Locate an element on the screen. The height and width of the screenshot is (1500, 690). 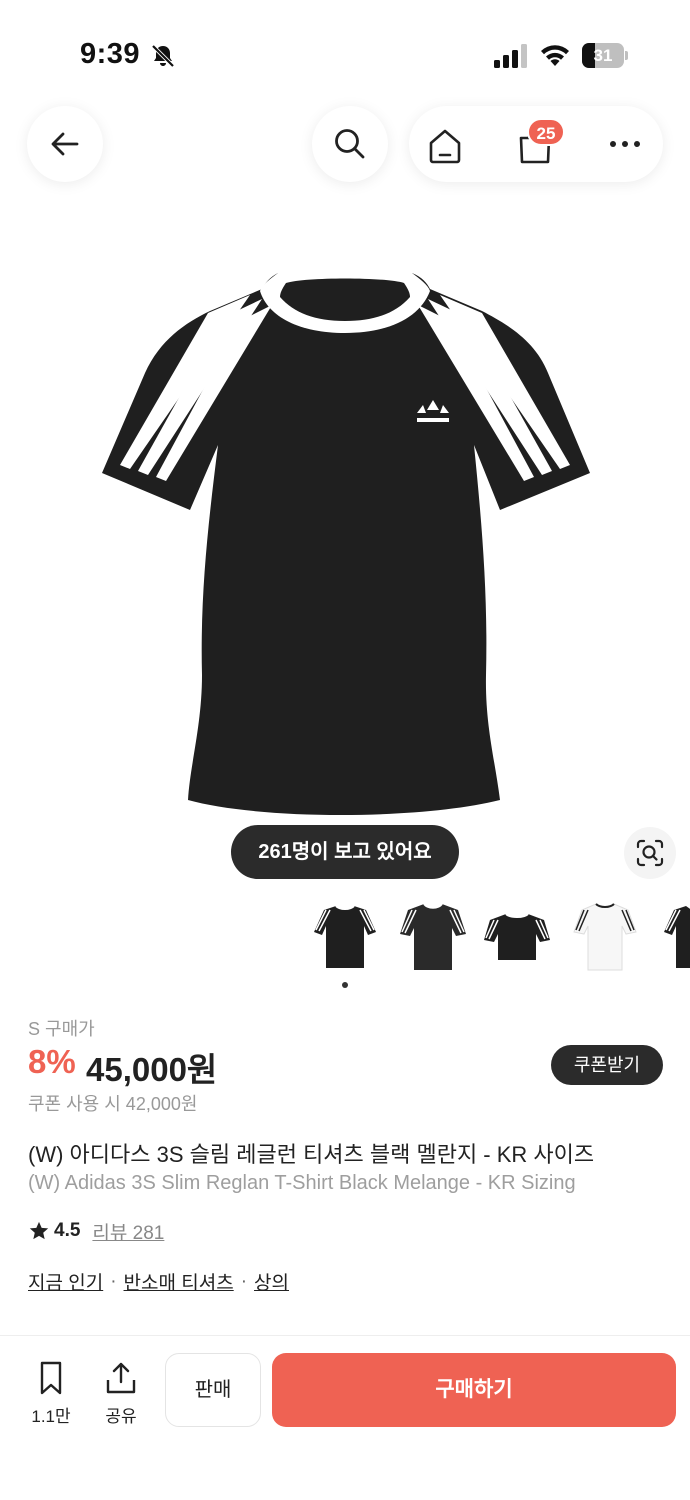
rating-row: 4.5 리뷰 281 is located at coordinates (96, 1231).